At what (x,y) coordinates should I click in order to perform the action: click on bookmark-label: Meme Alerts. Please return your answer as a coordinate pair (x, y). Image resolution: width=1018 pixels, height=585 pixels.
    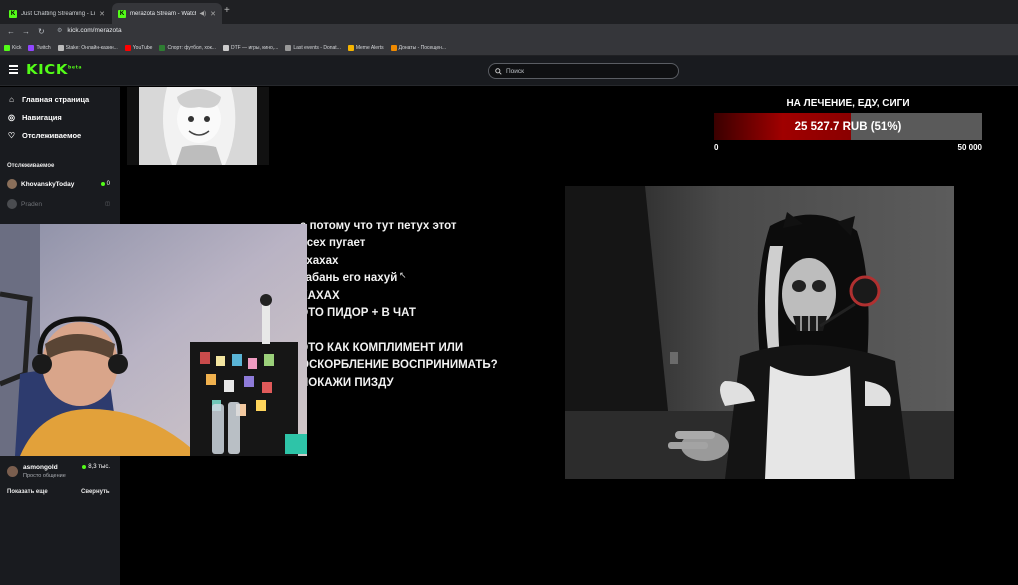
    Looking at the image, I should click on (369, 48).